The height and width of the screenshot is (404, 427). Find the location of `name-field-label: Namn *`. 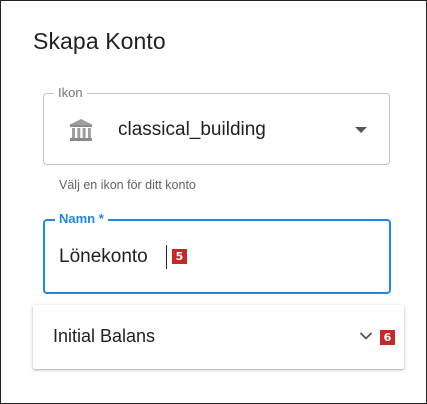

name-field-label: Namn * is located at coordinates (81, 219).